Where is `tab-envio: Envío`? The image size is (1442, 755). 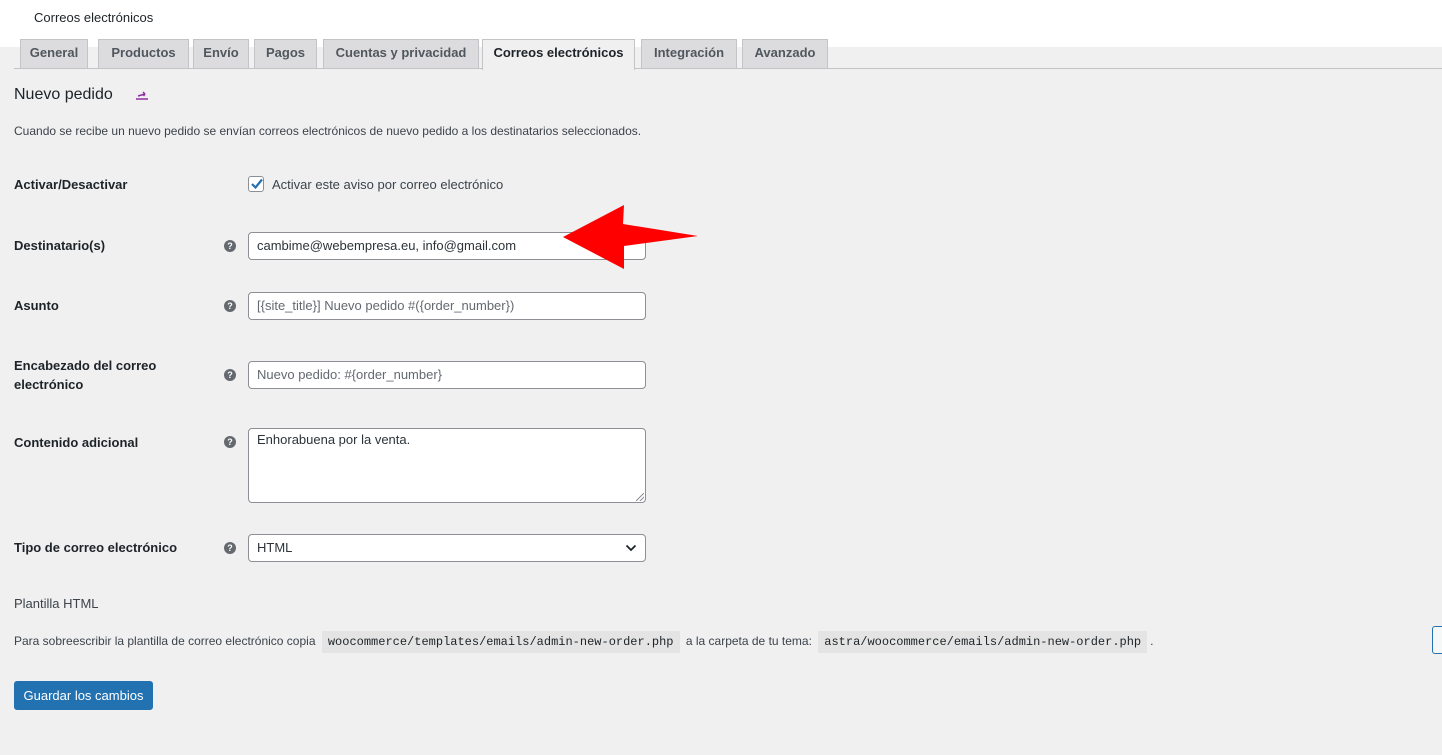 tab-envio: Envío is located at coordinates (221, 53).